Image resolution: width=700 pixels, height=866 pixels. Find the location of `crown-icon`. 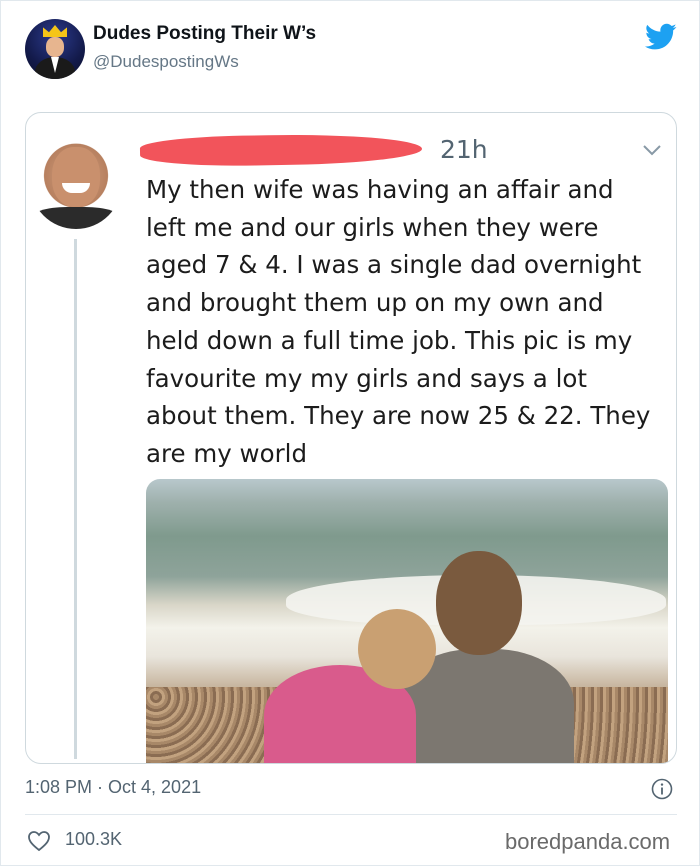

crown-icon is located at coordinates (55, 31).